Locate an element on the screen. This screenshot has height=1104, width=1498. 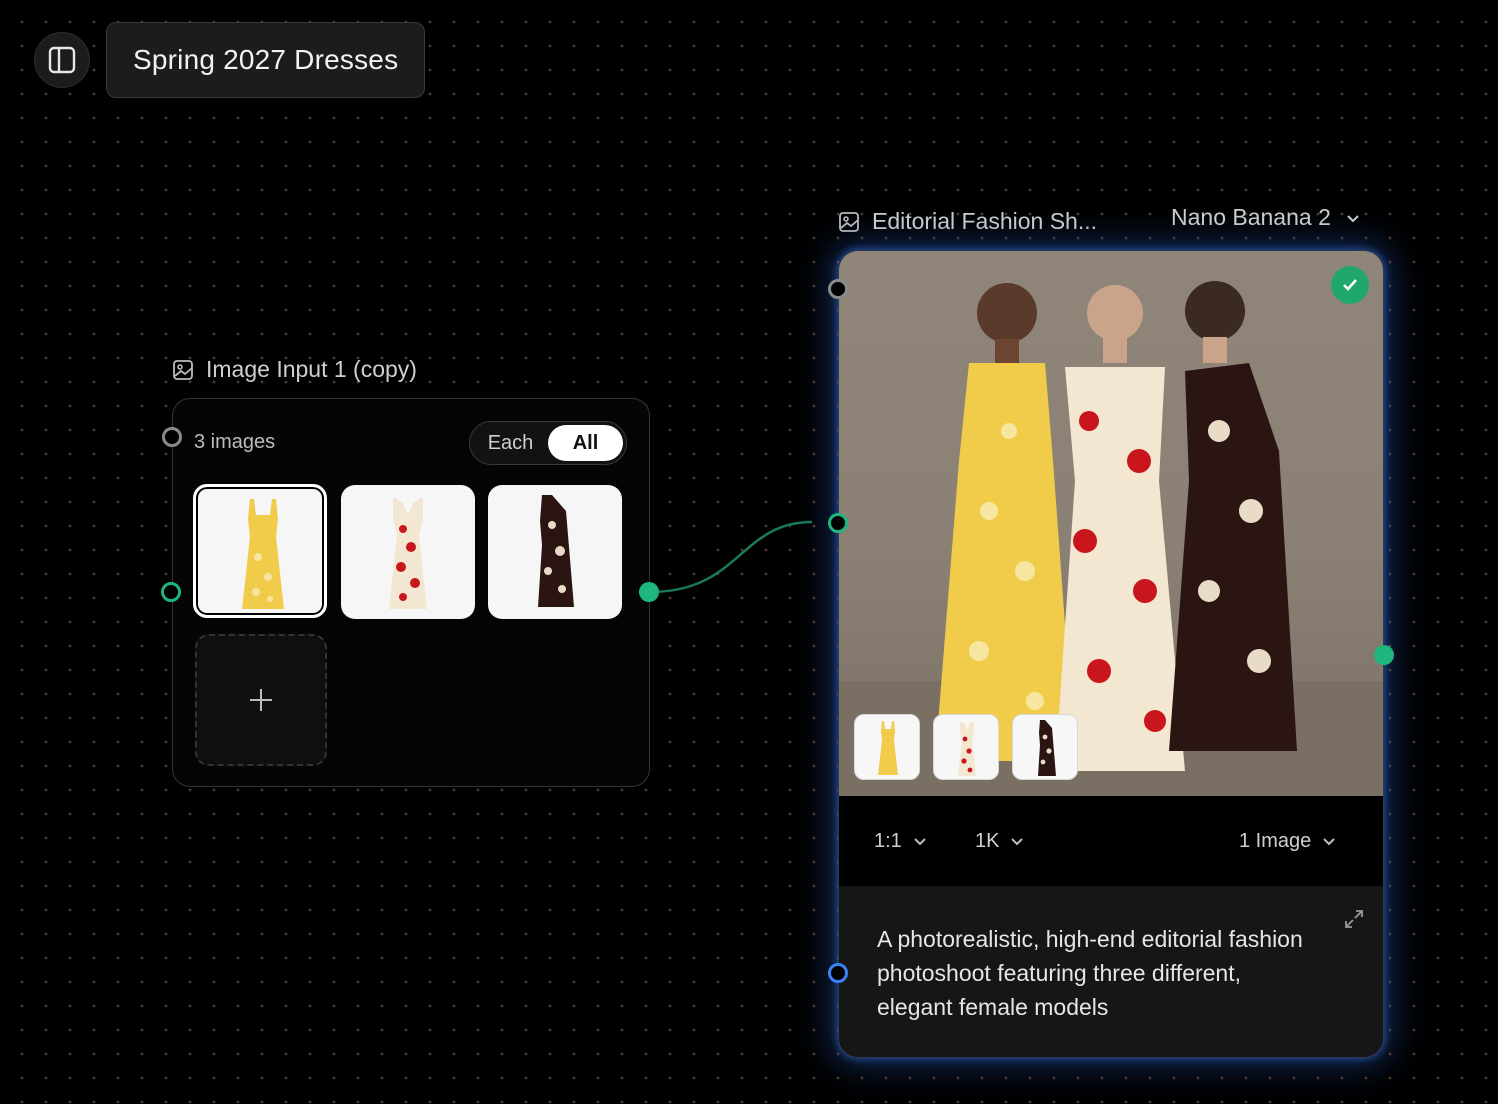
resolution-value: 1K is located at coordinates (987, 840).